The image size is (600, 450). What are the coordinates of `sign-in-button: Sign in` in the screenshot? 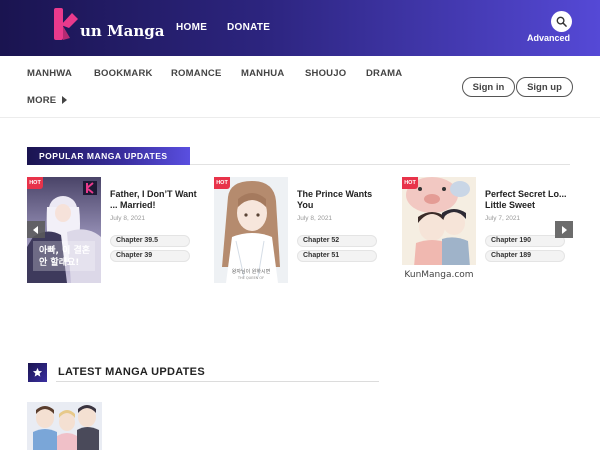 It's located at (488, 87).